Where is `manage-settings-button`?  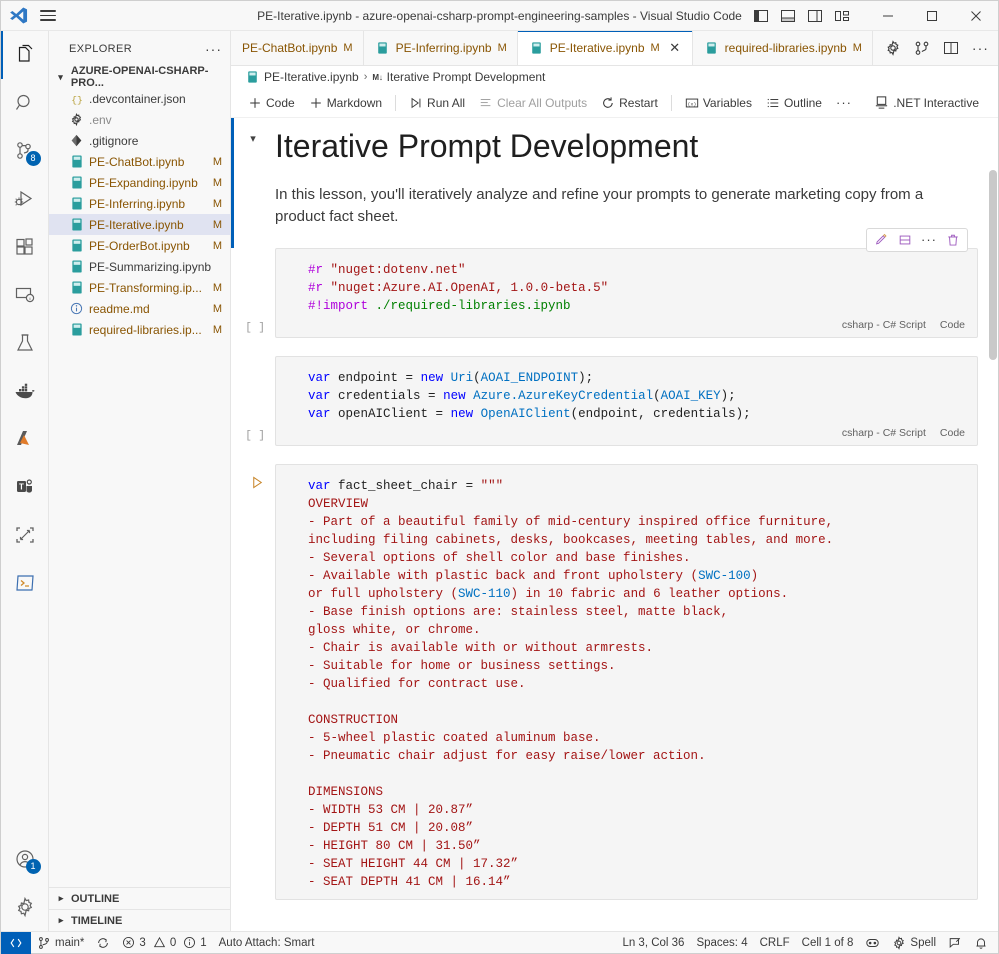
manage-settings-button is located at coordinates (25, 907).